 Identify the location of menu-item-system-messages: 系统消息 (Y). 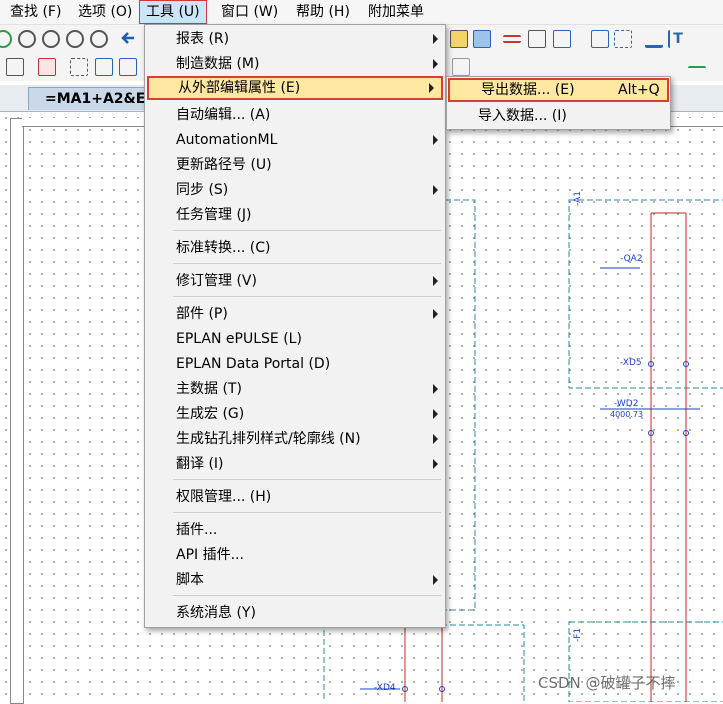
(295, 613).